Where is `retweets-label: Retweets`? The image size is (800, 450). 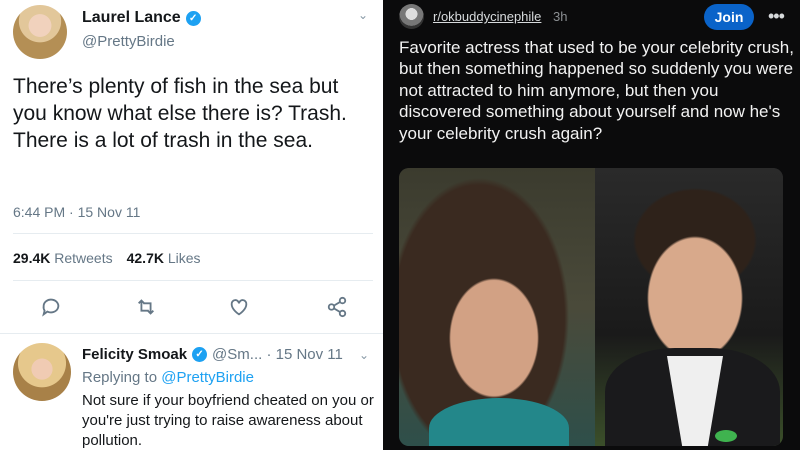 retweets-label: Retweets is located at coordinates (83, 258).